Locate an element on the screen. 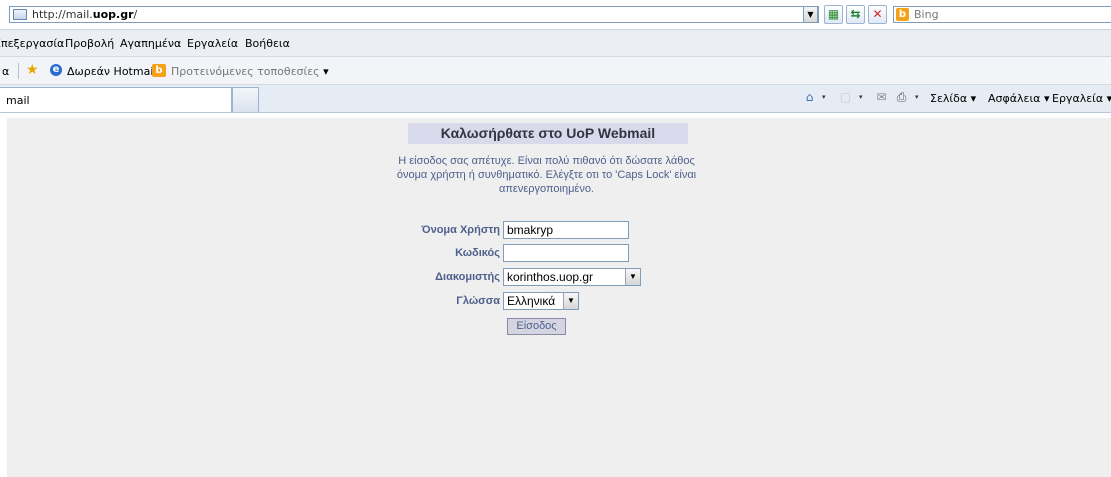 The image size is (1111, 477). username-label: Όνομα Χρήστη is located at coordinates (460, 230).